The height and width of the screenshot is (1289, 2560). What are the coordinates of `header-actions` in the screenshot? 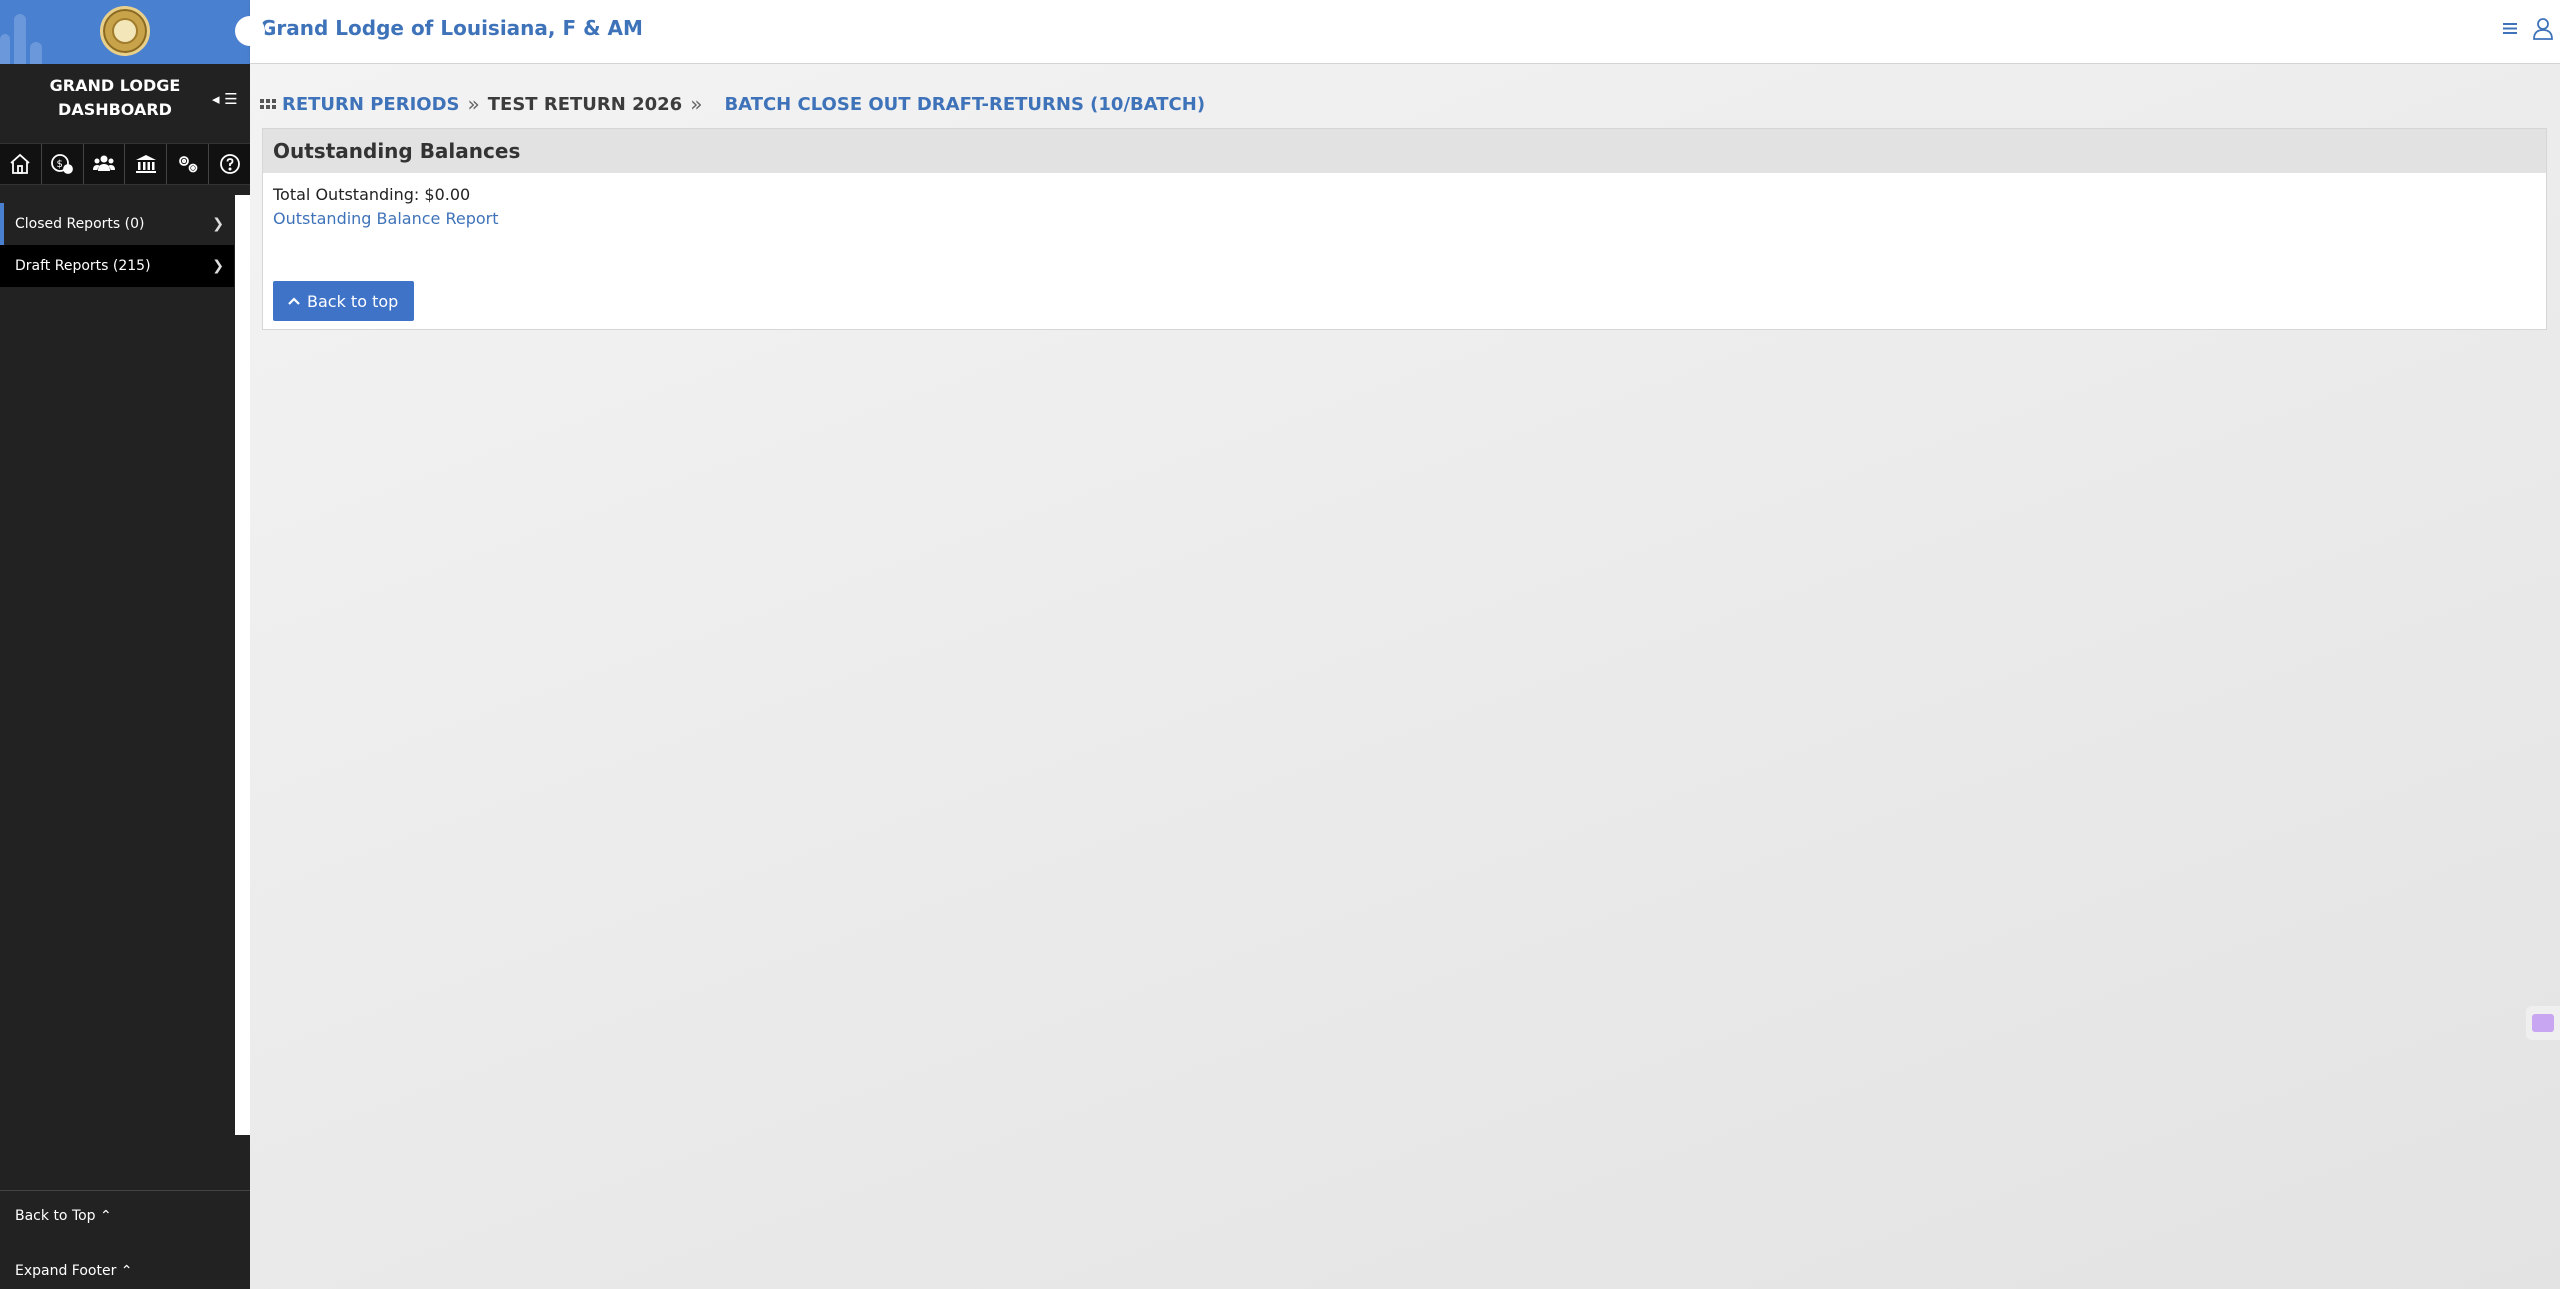 It's located at (2527, 28).